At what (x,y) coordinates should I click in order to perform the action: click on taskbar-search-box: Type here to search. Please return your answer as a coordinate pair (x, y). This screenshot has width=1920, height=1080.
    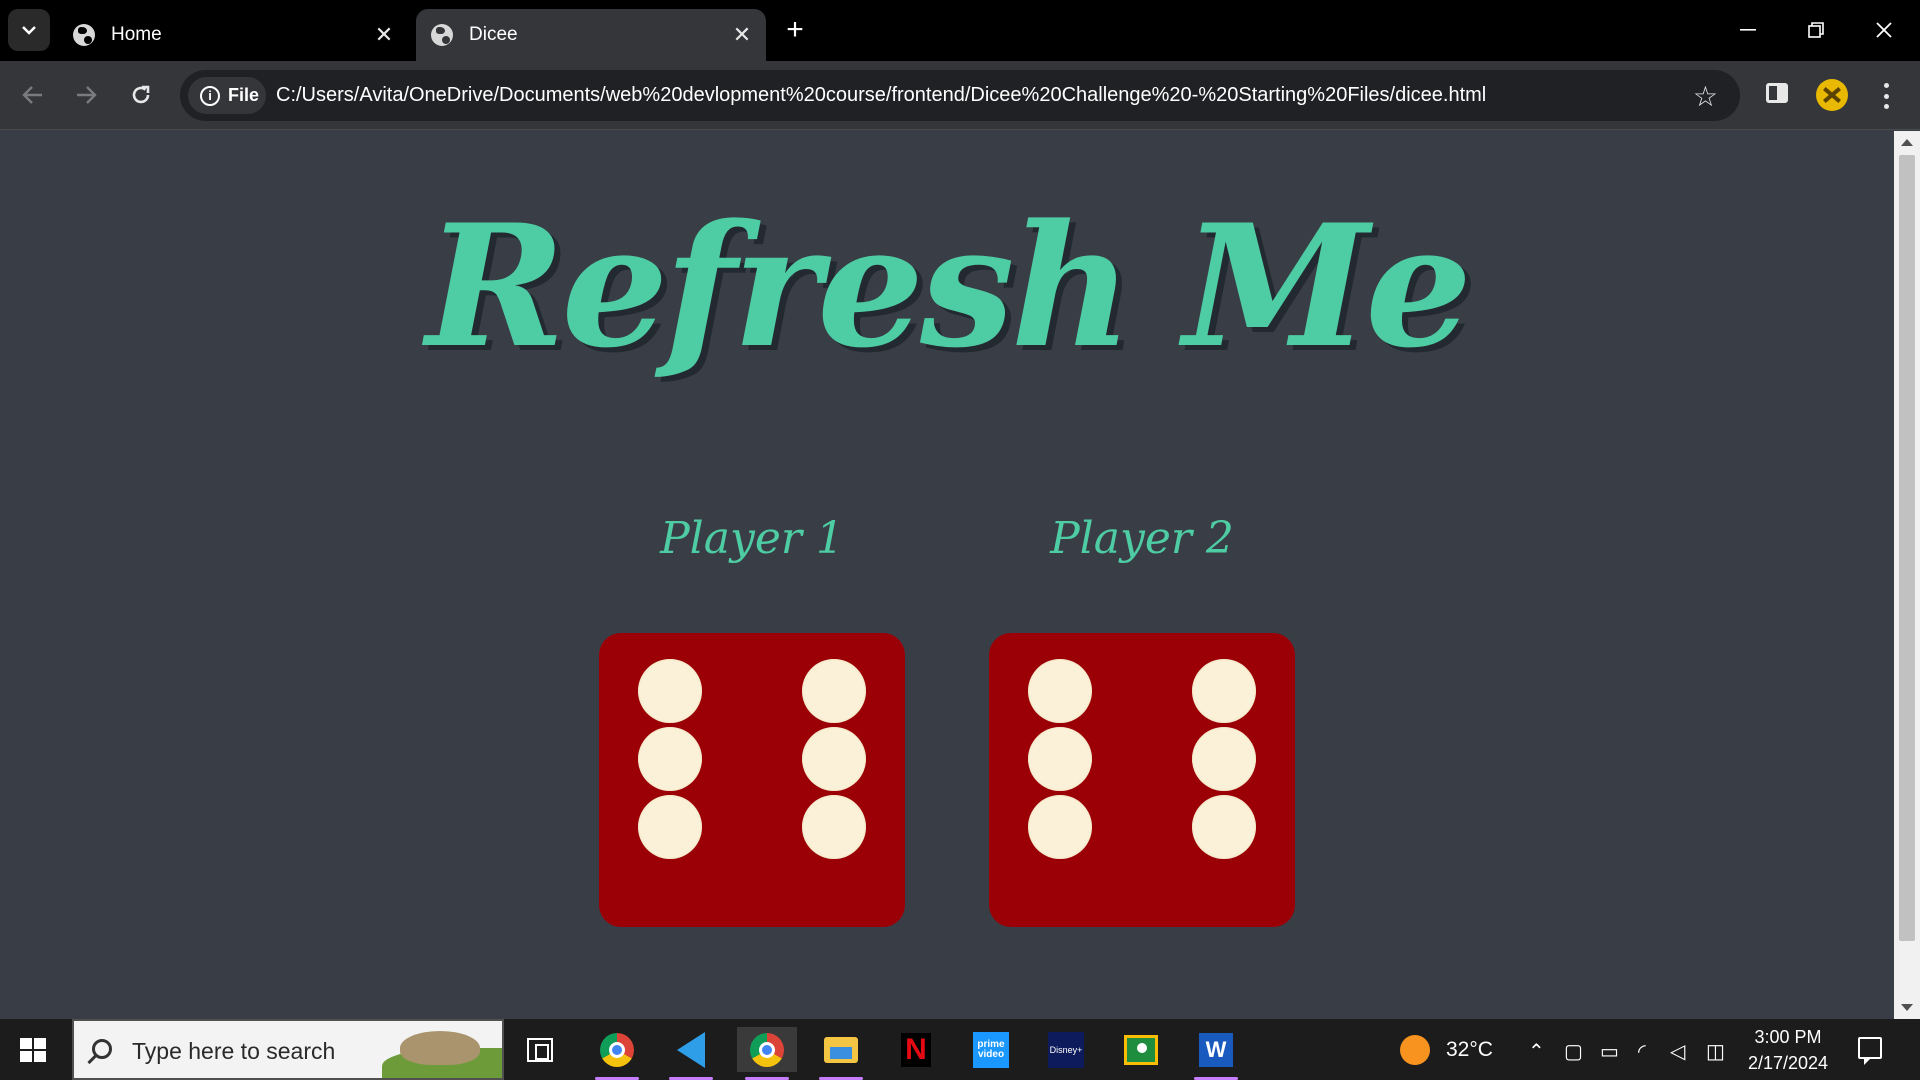
    Looking at the image, I should click on (288, 1049).